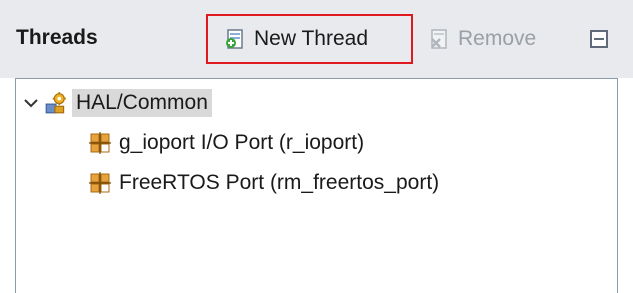 The width and height of the screenshot is (633, 293). I want to click on threads-title: Threads, so click(57, 37).